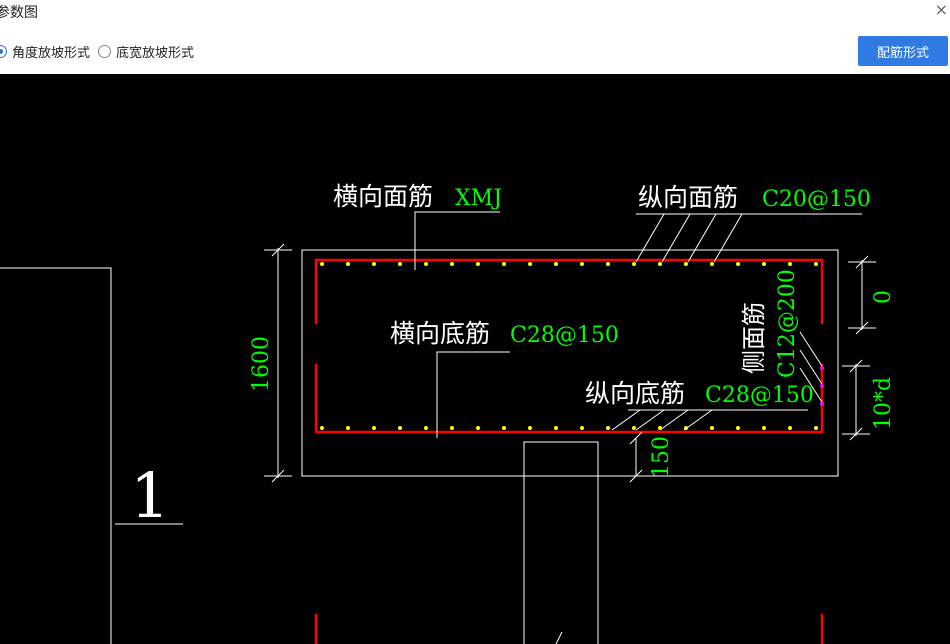 The image size is (950, 644). I want to click on dim-side-lines, so click(856, 400).